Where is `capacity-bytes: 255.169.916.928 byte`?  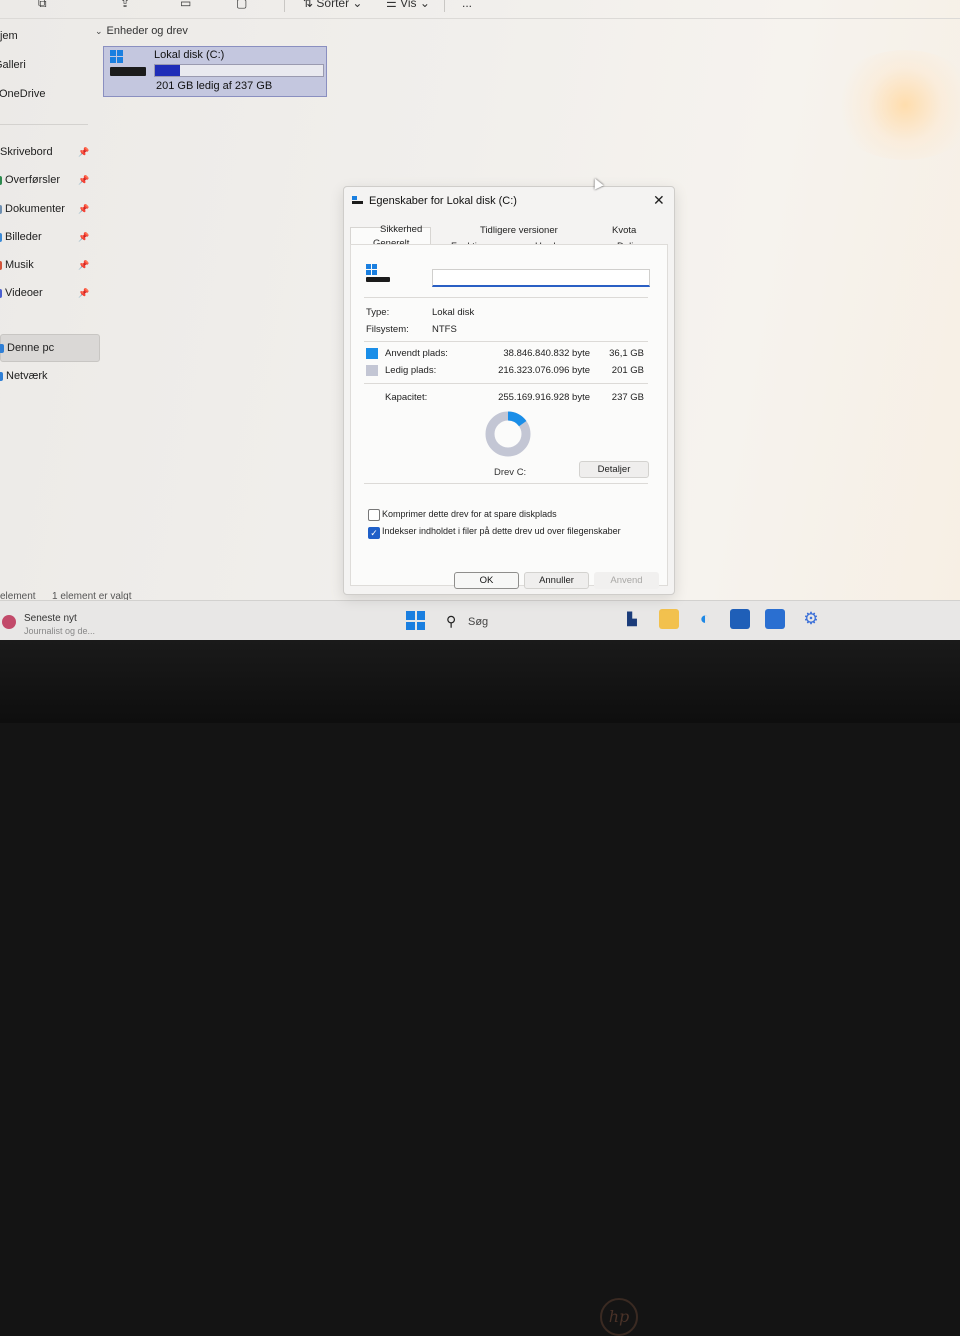
capacity-bytes: 255.169.916.928 byte is located at coordinates (544, 397).